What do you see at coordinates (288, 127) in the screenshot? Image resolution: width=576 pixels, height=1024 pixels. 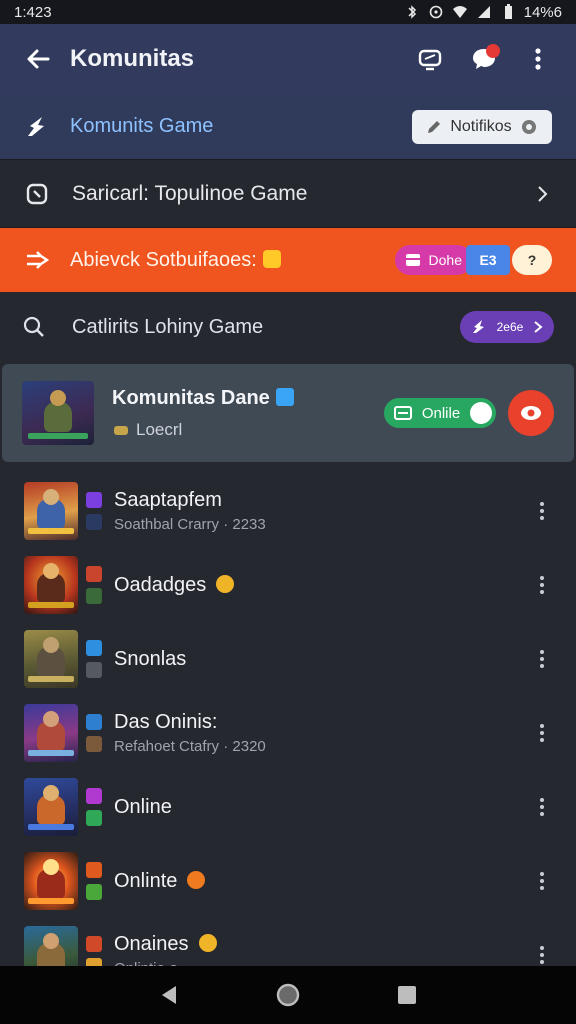 I see `game-bar: Komunits Game Notifikos` at bounding box center [288, 127].